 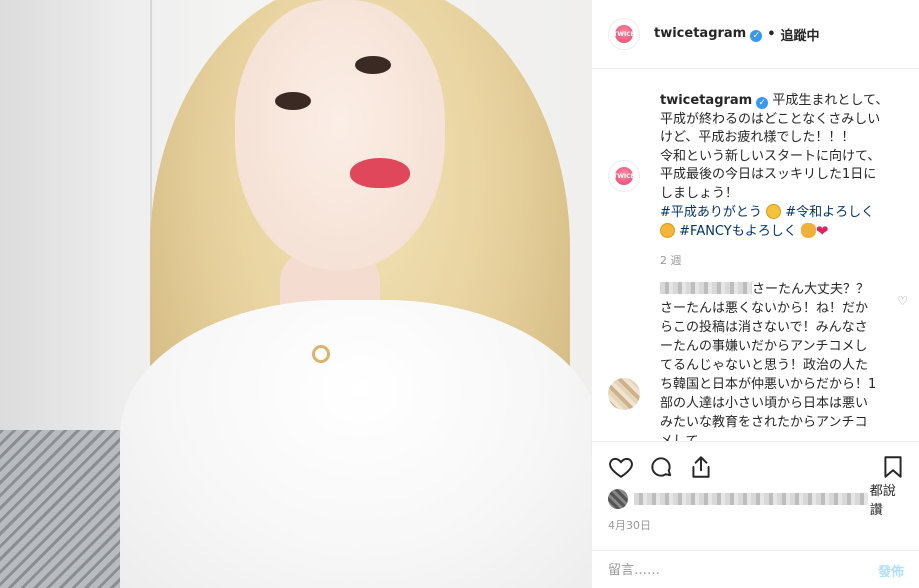 What do you see at coordinates (706, 100) in the screenshot?
I see `caption-username: twicetagram` at bounding box center [706, 100].